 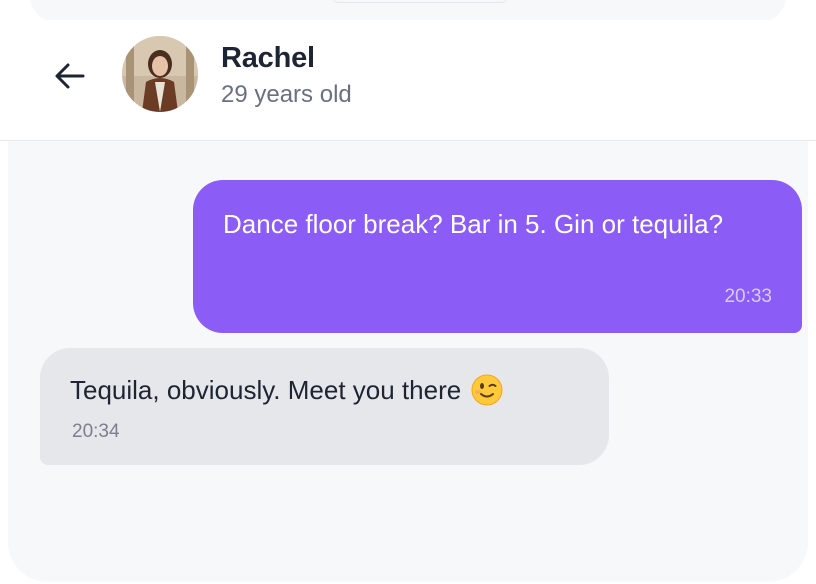 What do you see at coordinates (408, 11) in the screenshot?
I see `top-card-edge` at bounding box center [408, 11].